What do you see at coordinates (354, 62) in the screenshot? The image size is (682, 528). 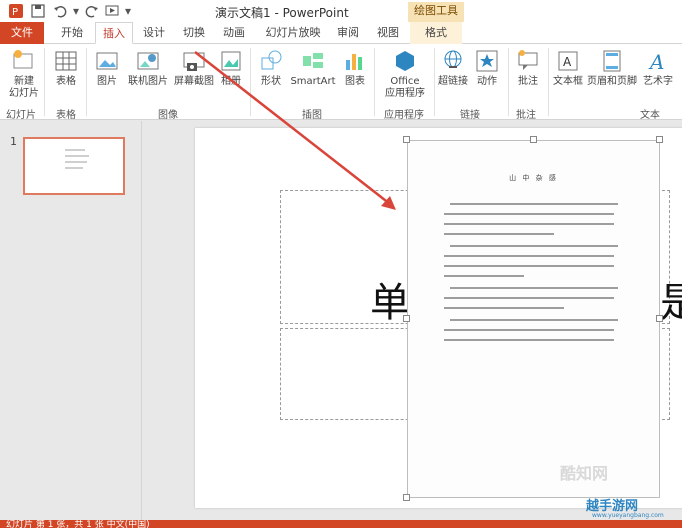 I see `chart-icon` at bounding box center [354, 62].